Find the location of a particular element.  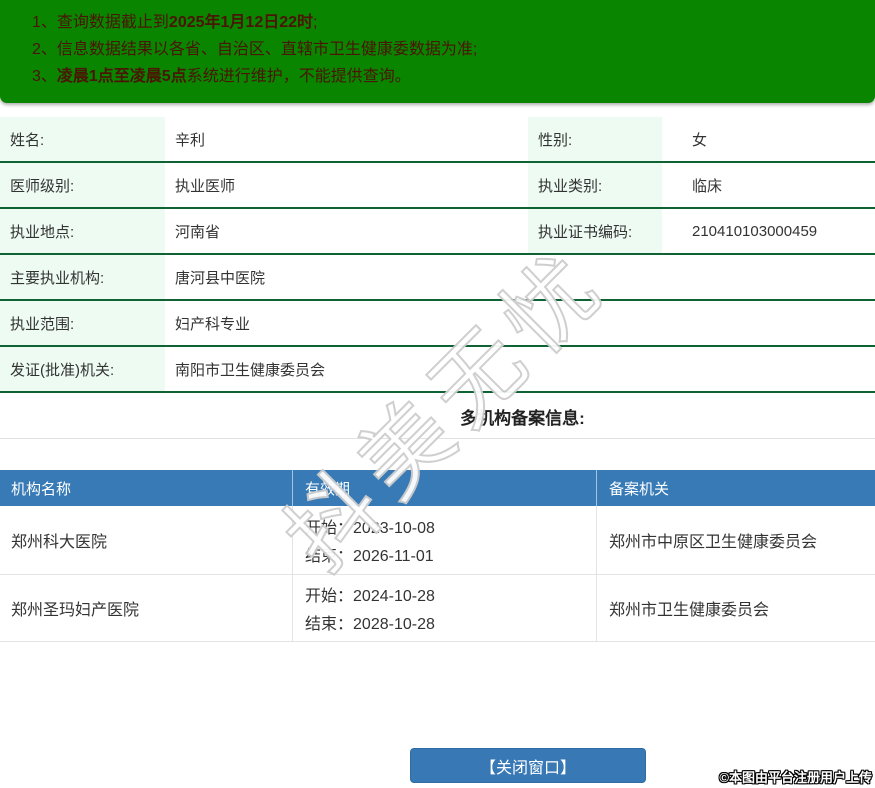

notice-line-1-text: 查询数据截止到 is located at coordinates (112, 22).